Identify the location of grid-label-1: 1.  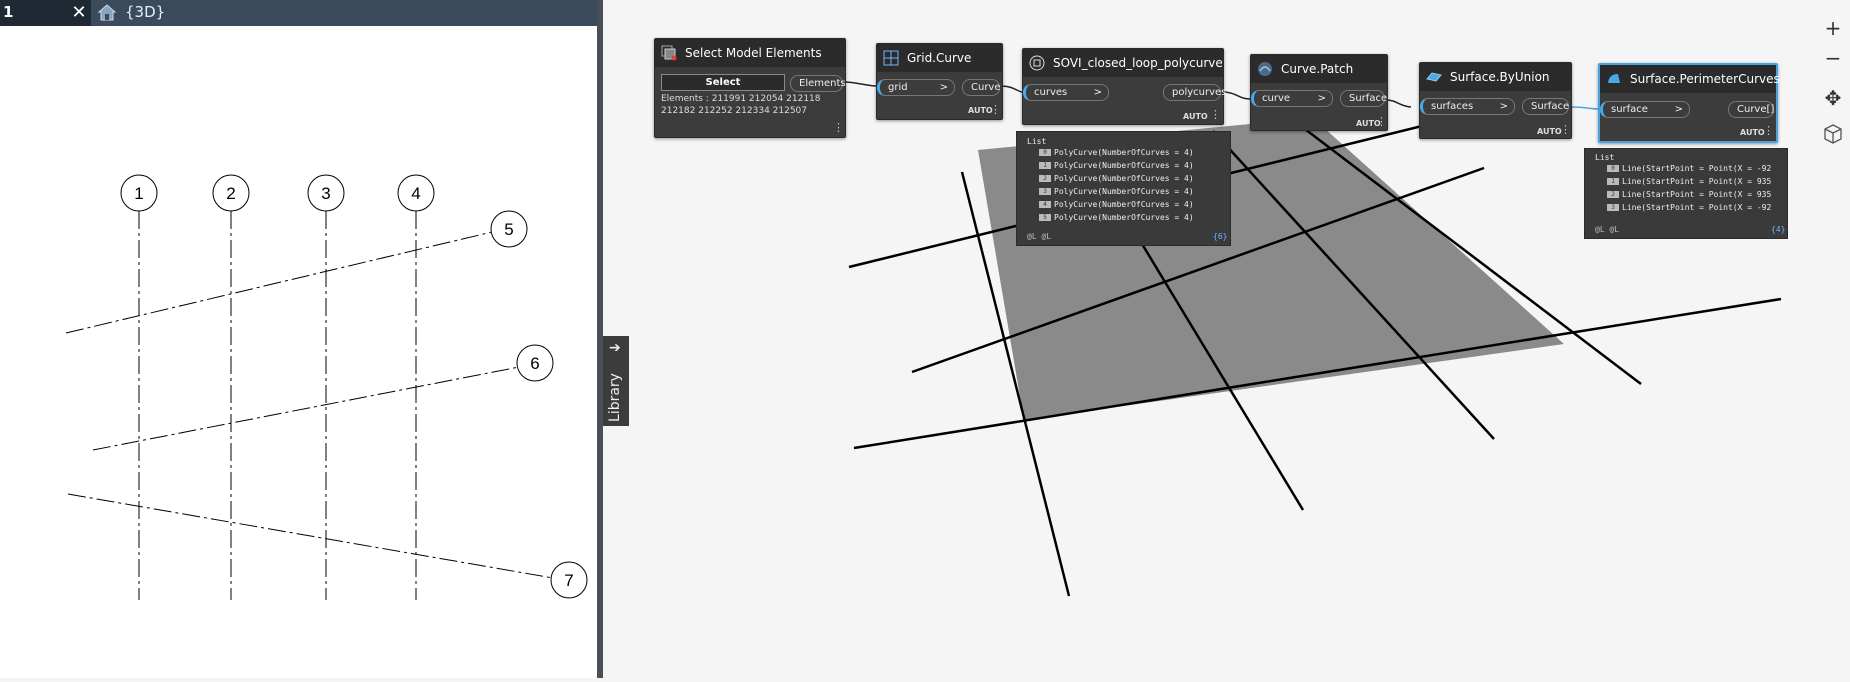
(138, 193).